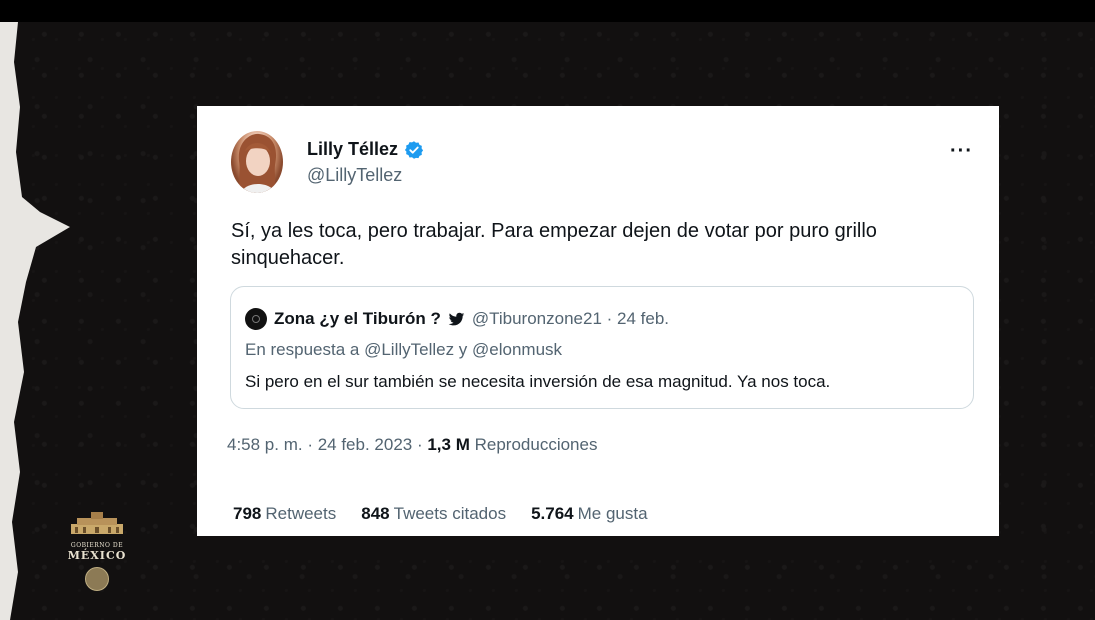 This screenshot has width=1095, height=620. I want to click on likes-count: 5.764, so click(552, 513).